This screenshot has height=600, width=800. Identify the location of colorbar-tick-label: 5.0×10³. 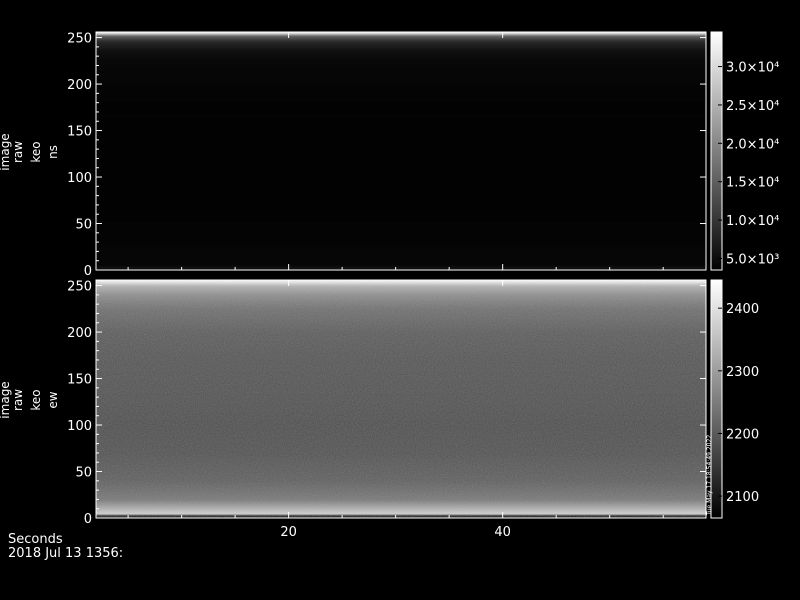
(752, 259).